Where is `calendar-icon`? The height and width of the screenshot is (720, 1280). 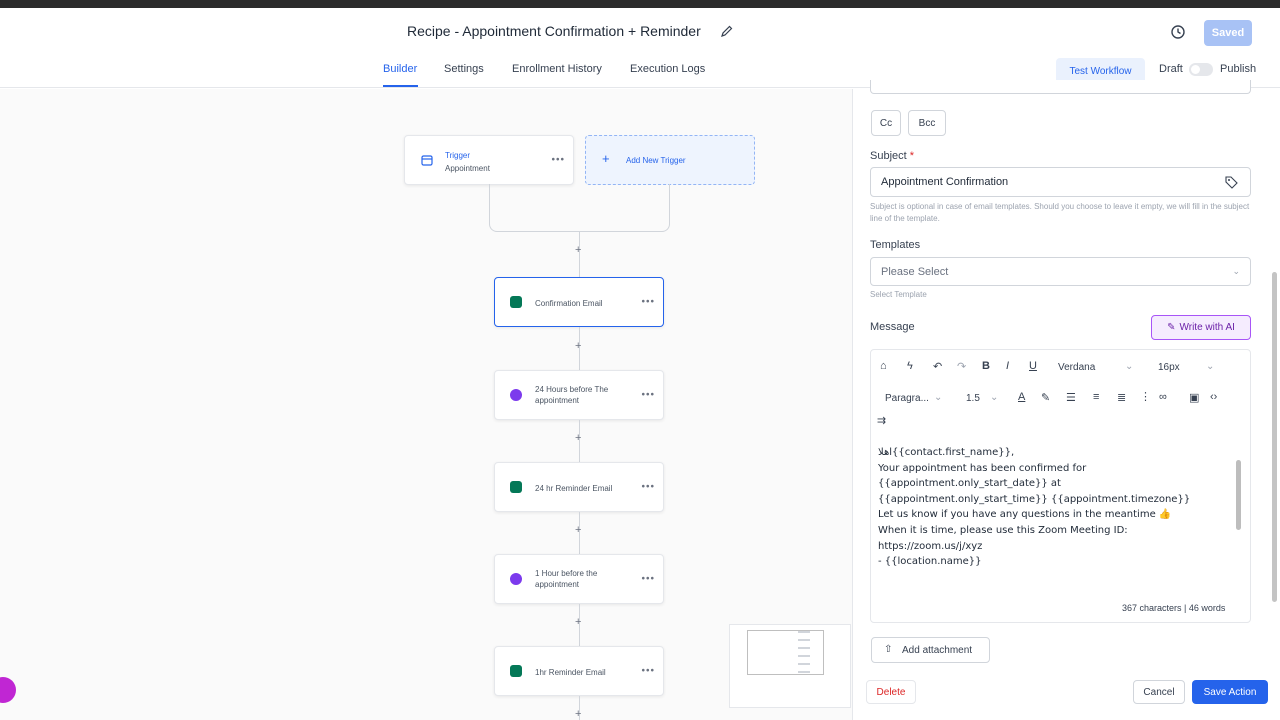 calendar-icon is located at coordinates (427, 160).